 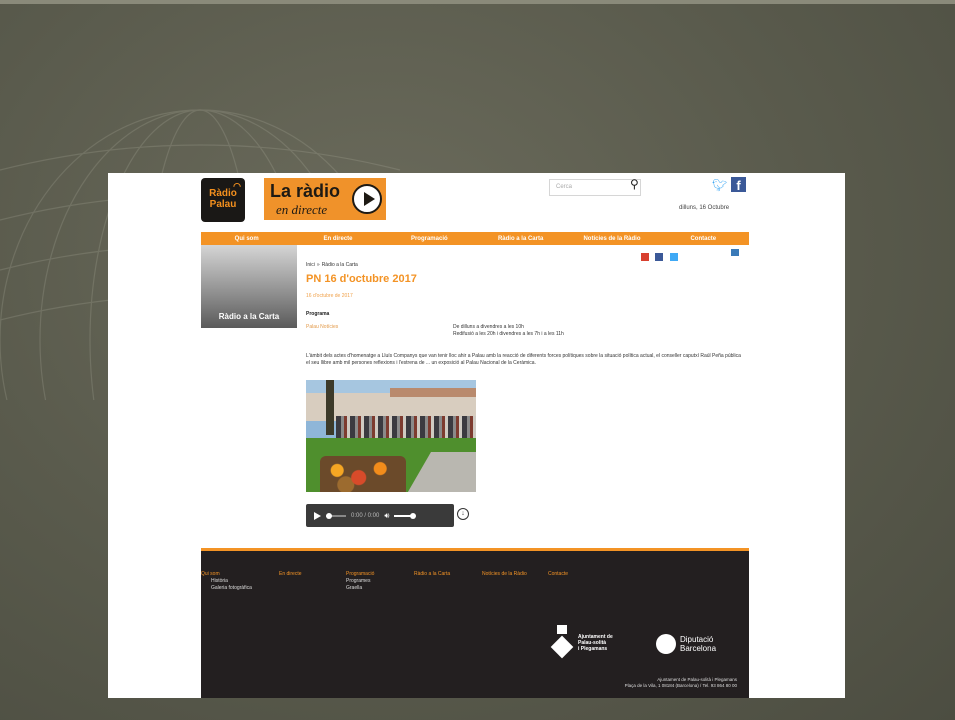 I want to click on nav-item-contacte: Contacte, so click(x=703, y=239).